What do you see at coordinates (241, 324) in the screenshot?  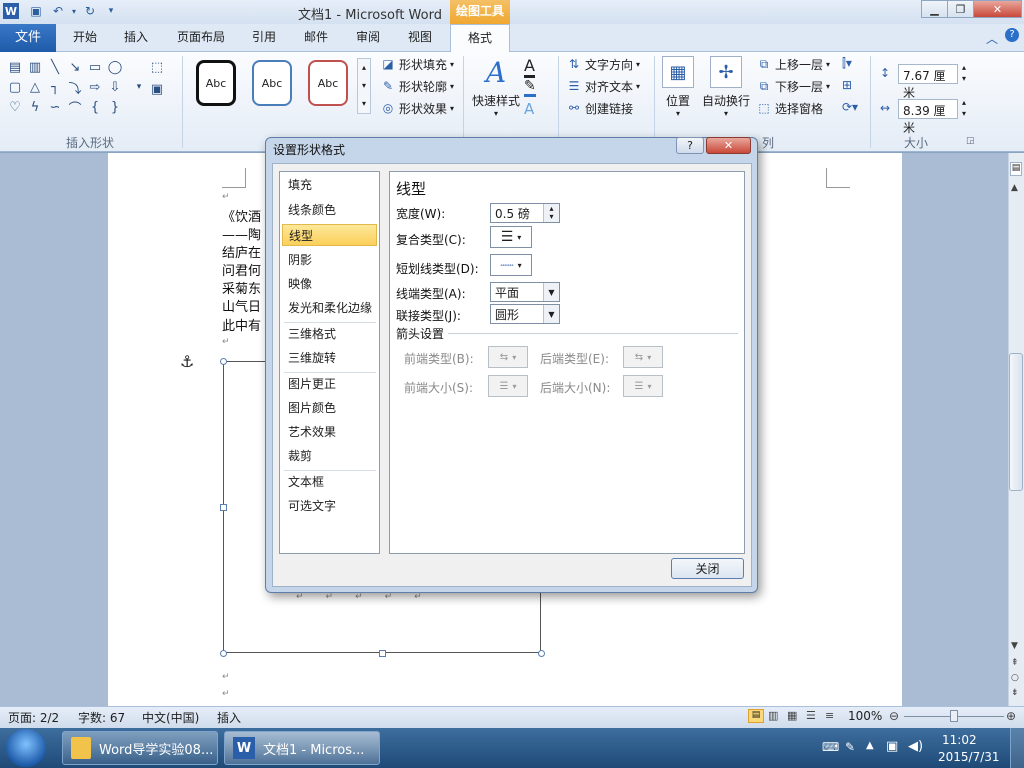 I see `doc-line: 此中有` at bounding box center [241, 324].